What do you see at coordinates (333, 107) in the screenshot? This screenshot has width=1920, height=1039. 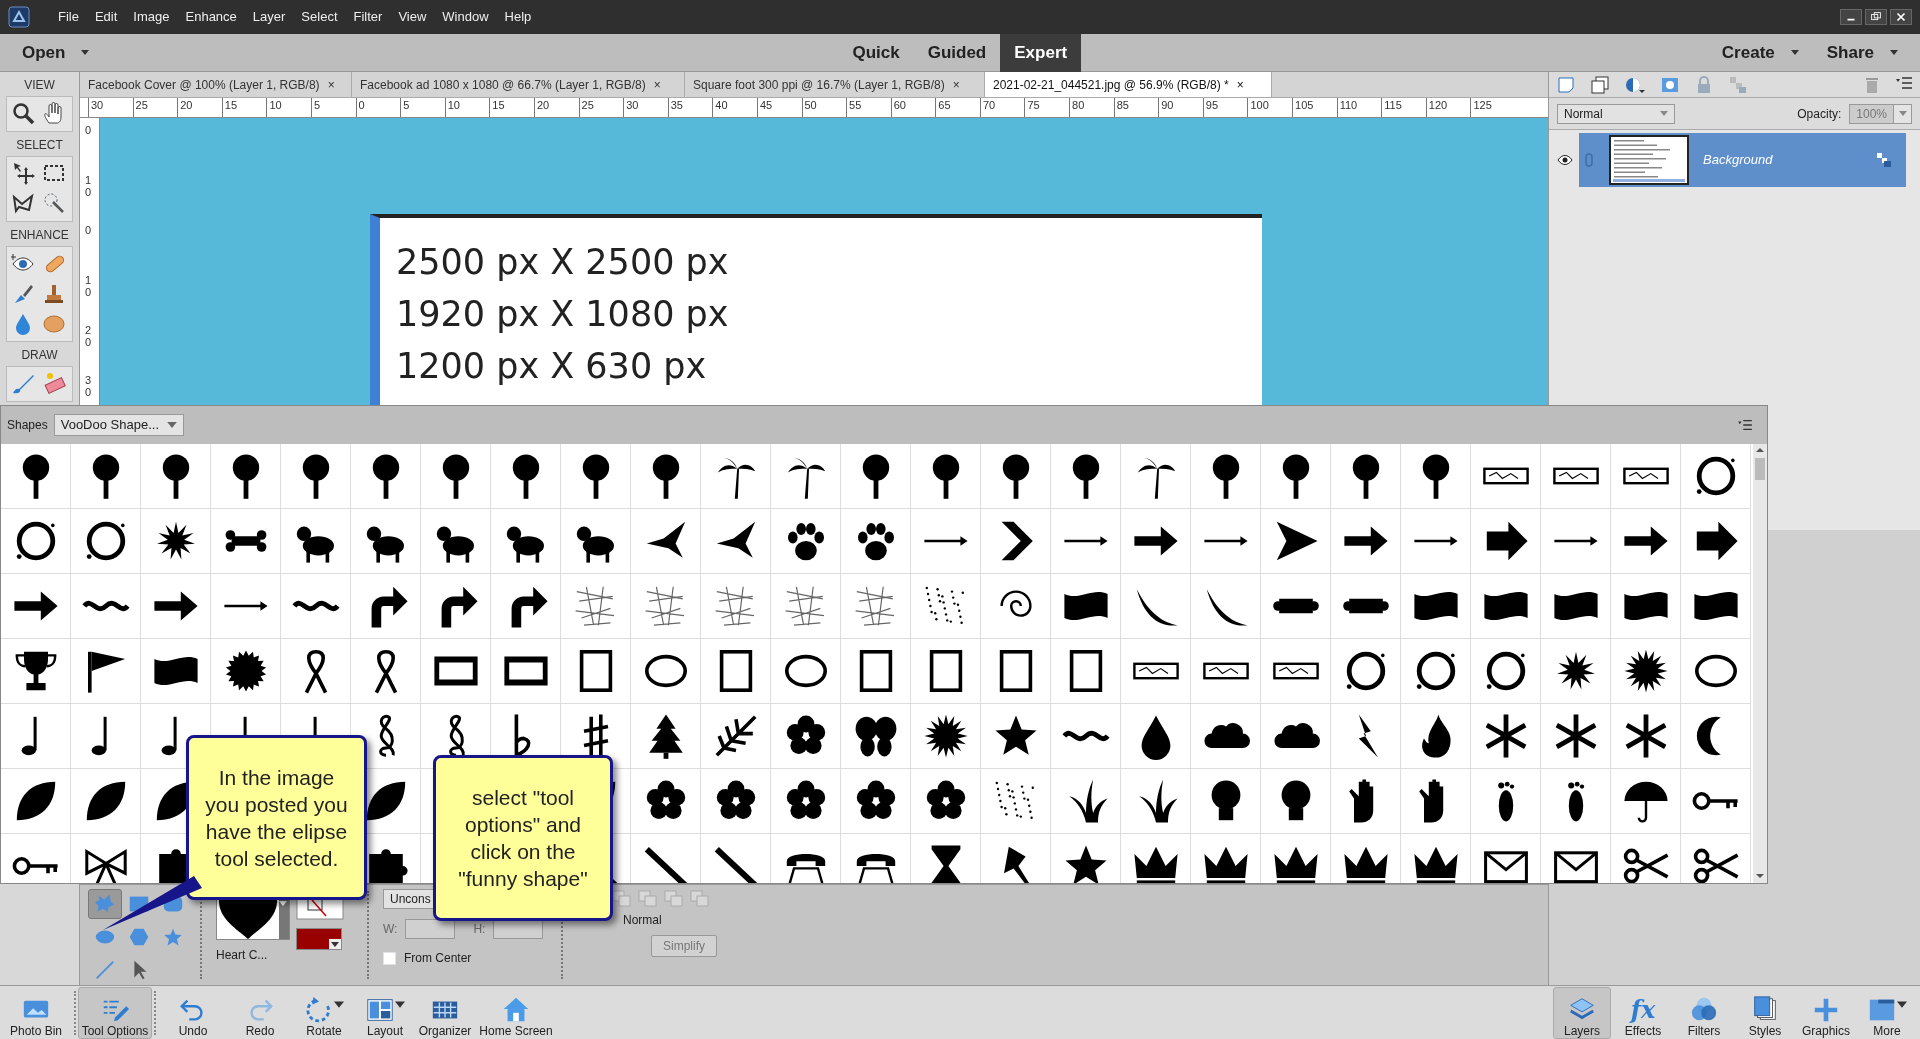 I see `ruler-label: 5` at bounding box center [333, 107].